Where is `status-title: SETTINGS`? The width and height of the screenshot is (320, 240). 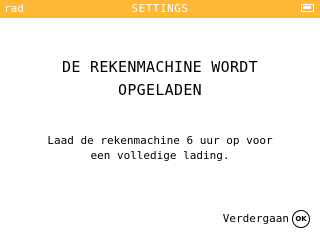
status-title: SETTINGS is located at coordinates (160, 8).